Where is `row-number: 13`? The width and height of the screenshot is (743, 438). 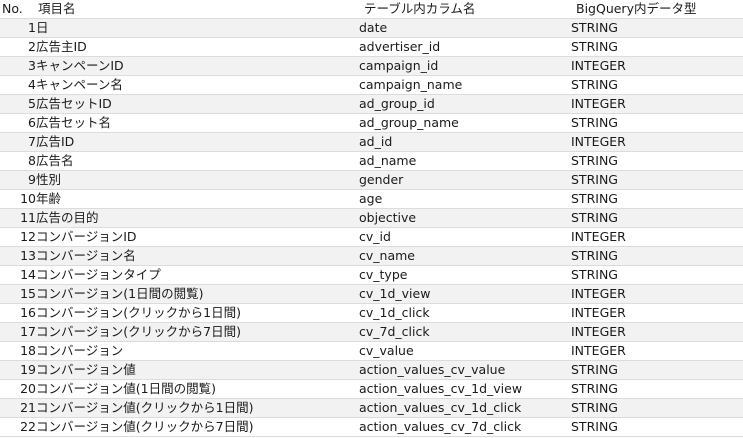 row-number: 13 is located at coordinates (18, 256).